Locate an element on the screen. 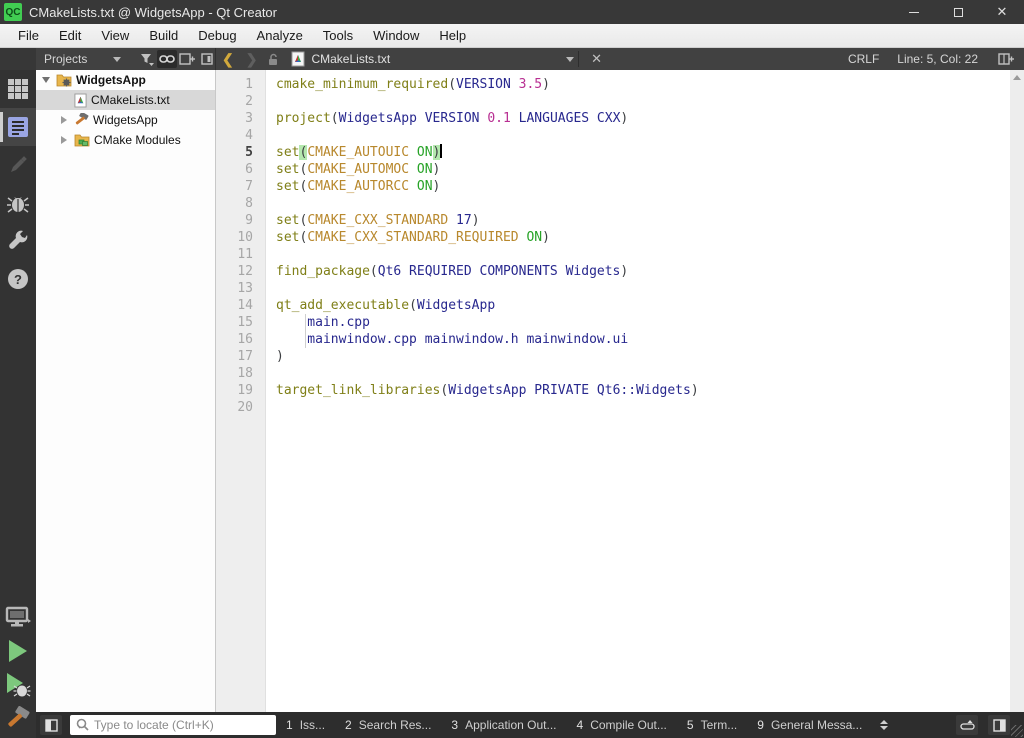  debug-run-button is located at coordinates (18, 685).